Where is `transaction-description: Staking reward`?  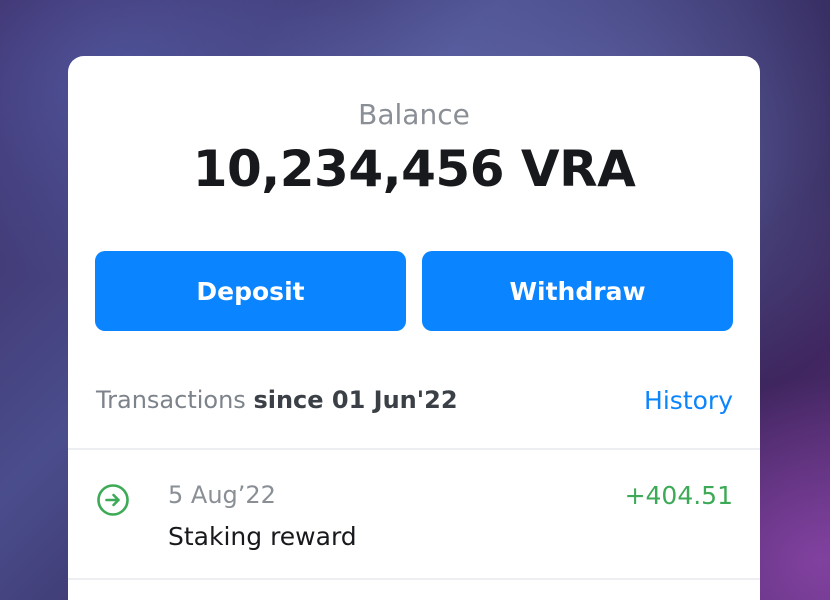
transaction-description: Staking reward is located at coordinates (262, 536).